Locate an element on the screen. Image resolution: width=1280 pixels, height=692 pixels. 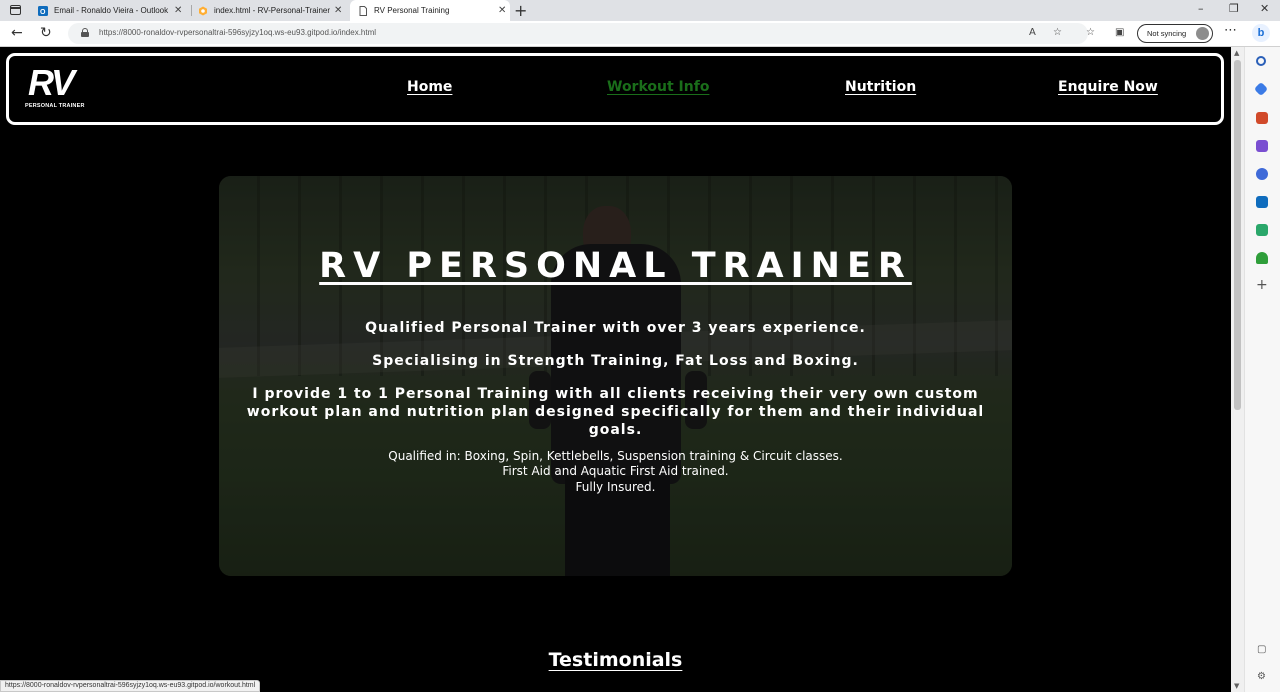
outlook-icon: O is located at coordinates (43, 10).